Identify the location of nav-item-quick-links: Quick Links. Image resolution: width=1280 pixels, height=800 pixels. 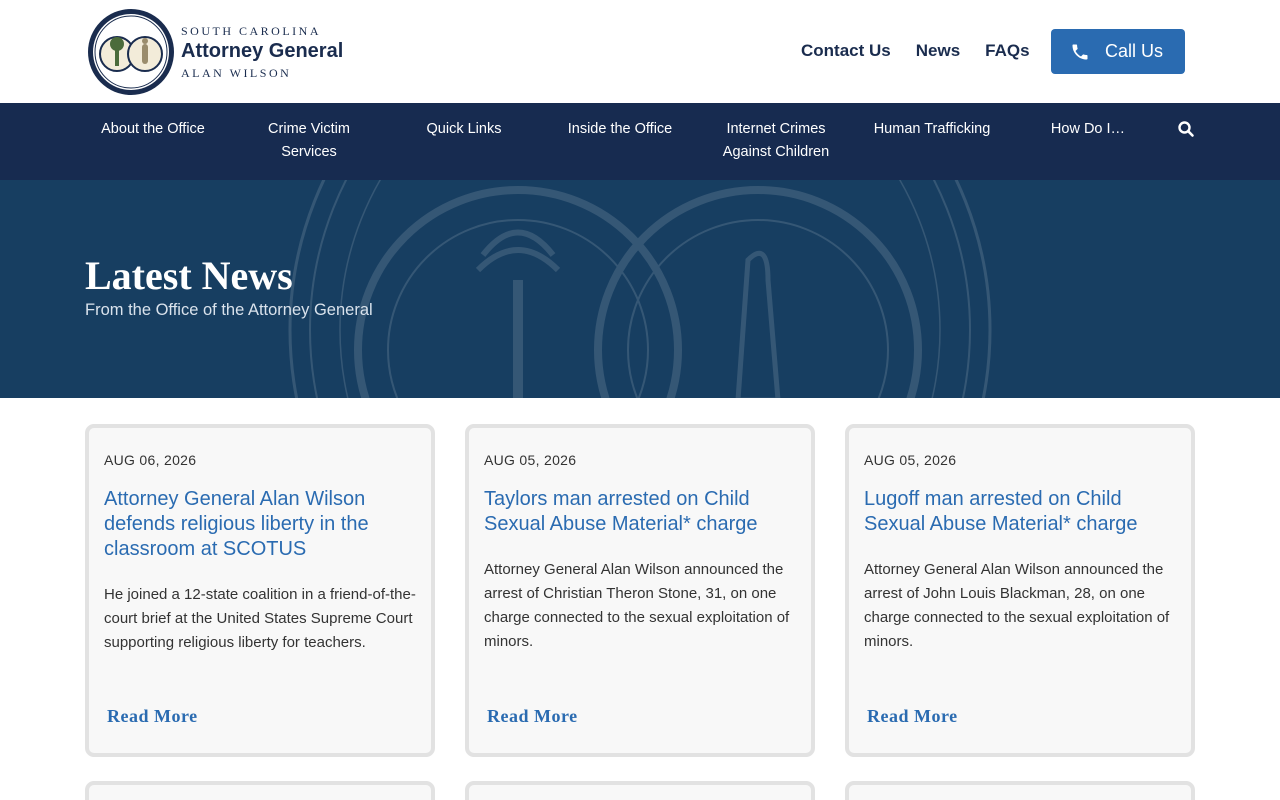
(464, 129).